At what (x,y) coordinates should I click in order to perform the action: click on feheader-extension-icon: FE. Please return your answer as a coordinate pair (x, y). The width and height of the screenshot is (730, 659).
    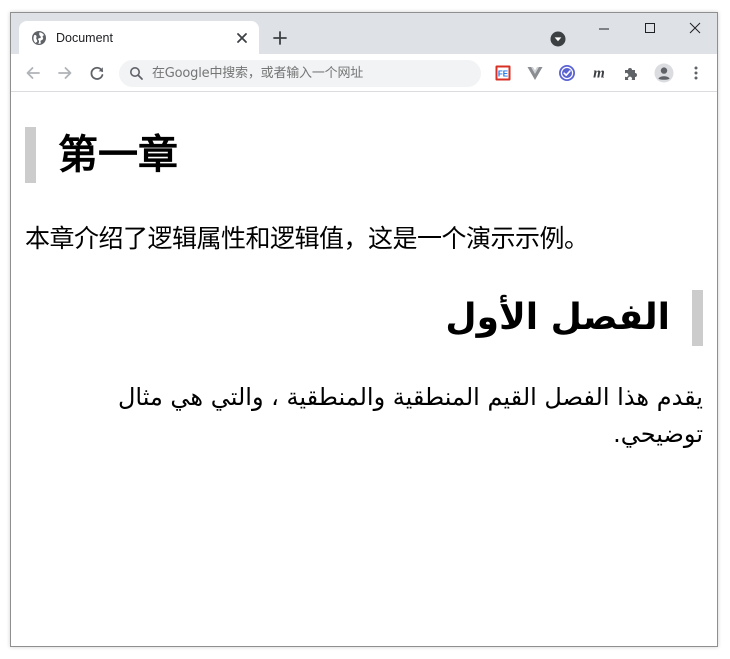
    Looking at the image, I should click on (503, 73).